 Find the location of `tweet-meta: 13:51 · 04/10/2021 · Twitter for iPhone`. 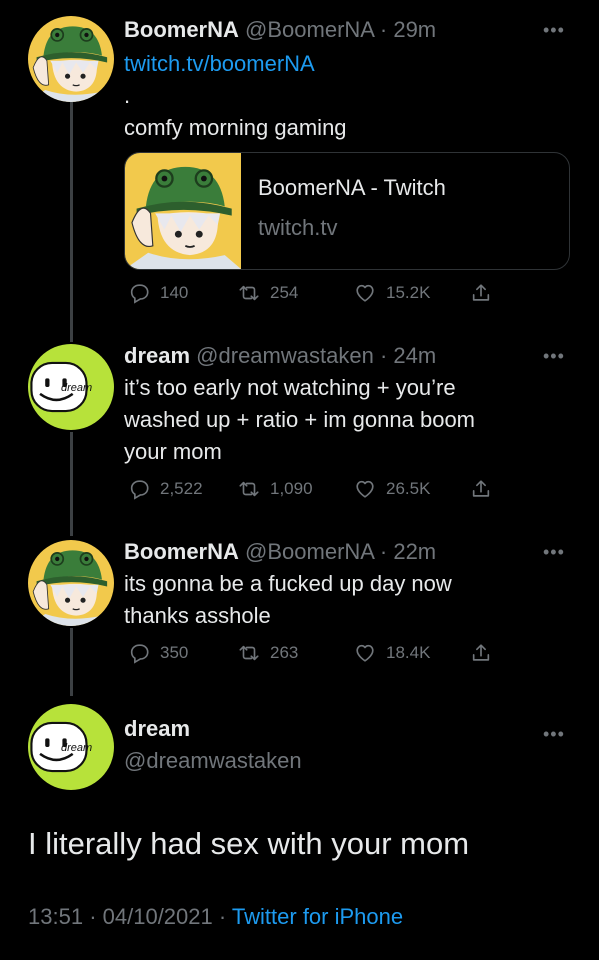

tweet-meta: 13:51 · 04/10/2021 · Twitter for iPhone is located at coordinates (215, 917).